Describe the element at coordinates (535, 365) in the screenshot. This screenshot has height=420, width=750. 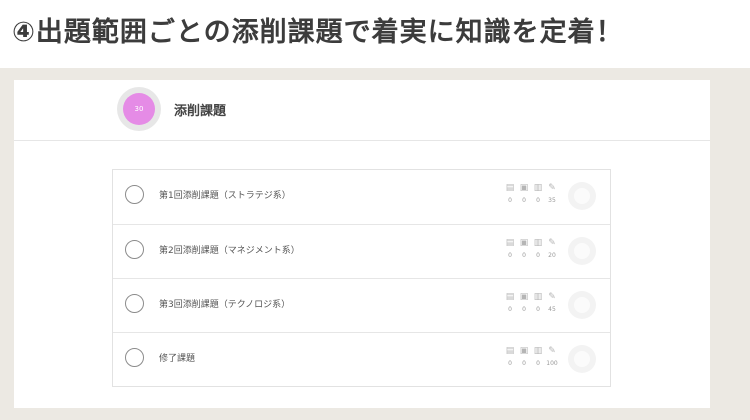
I see `task-stat-values: 0 0 0 100` at that location.